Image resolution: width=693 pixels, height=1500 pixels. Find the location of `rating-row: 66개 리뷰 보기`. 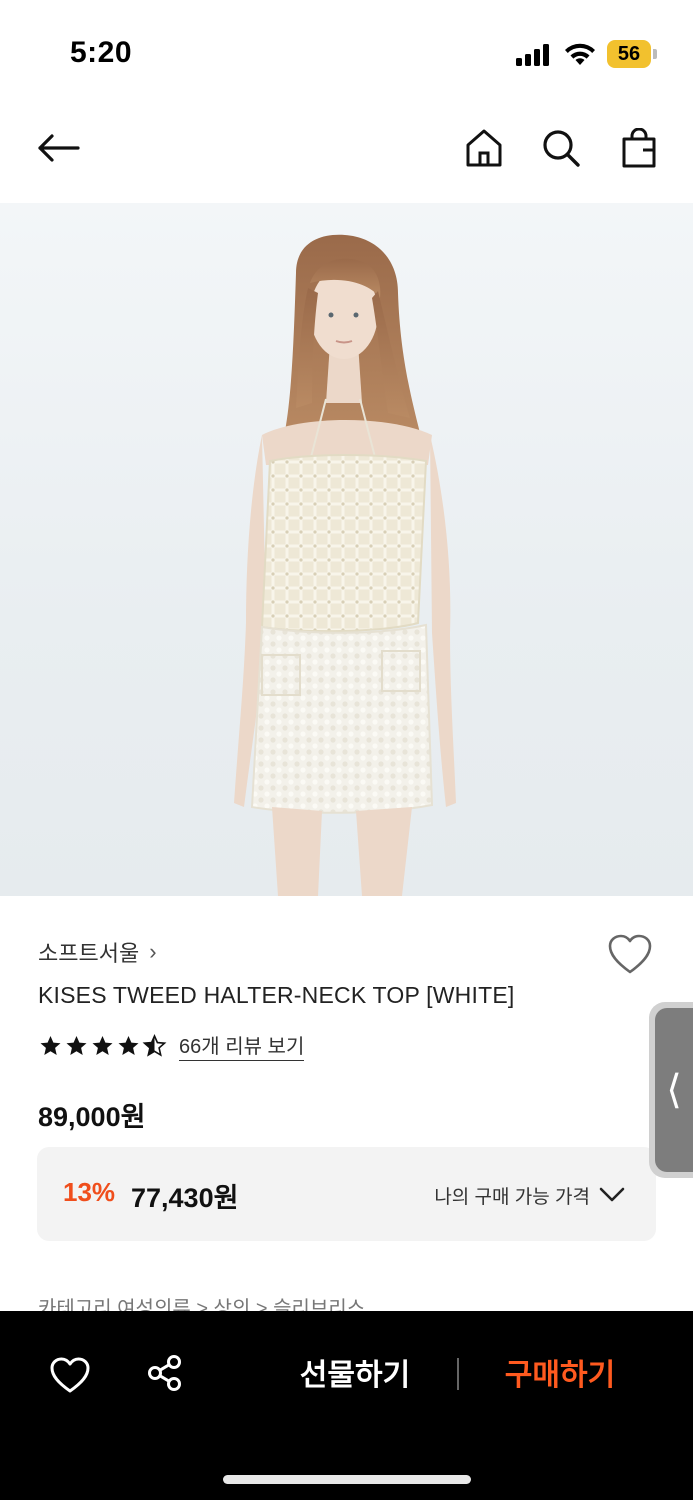

rating-row: 66개 리뷰 보기 is located at coordinates (171, 1045).